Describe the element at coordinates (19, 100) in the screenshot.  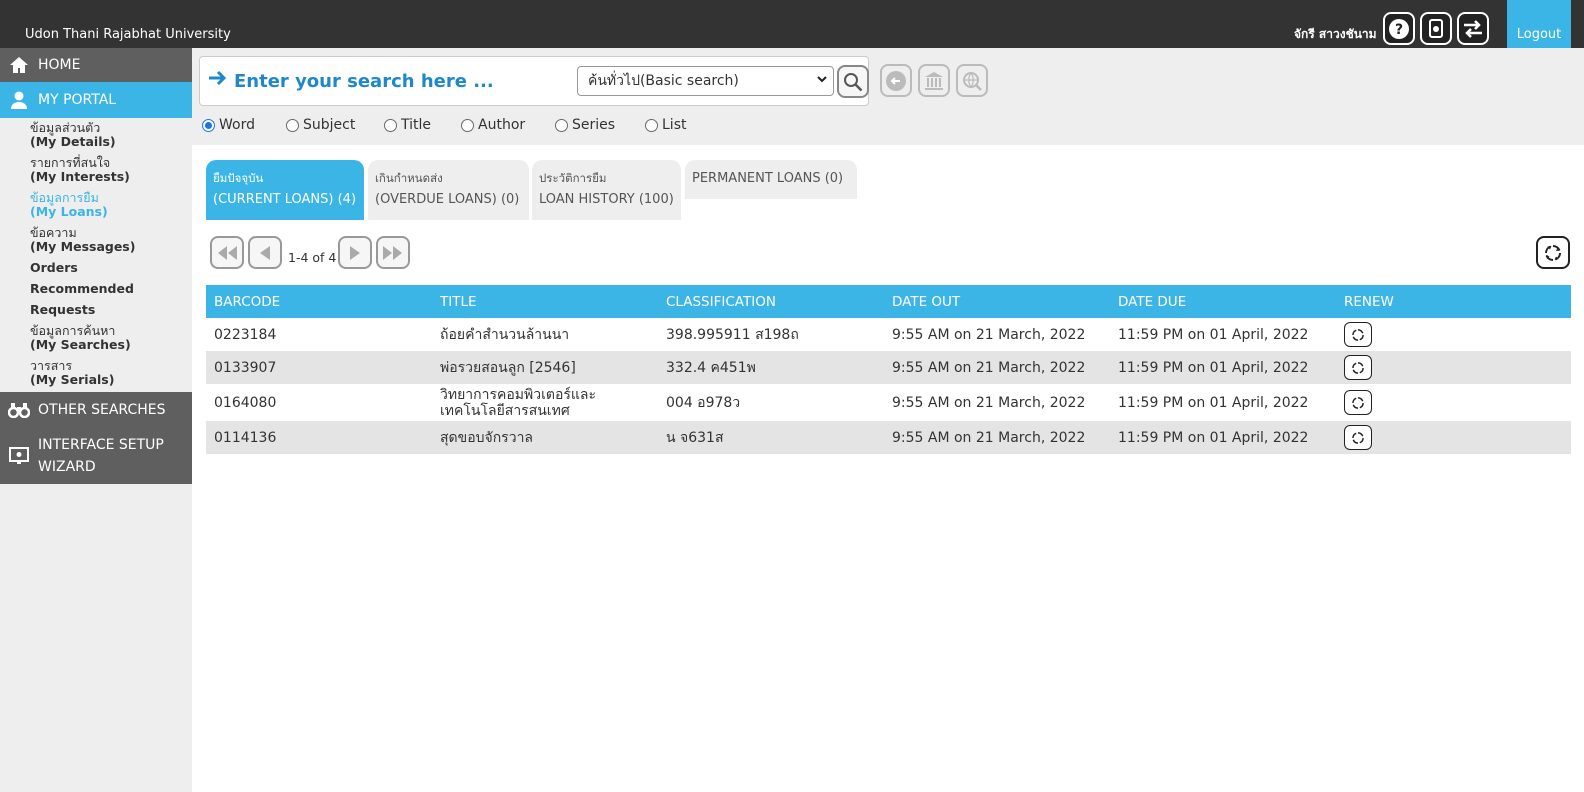
I see `user-icon` at that location.